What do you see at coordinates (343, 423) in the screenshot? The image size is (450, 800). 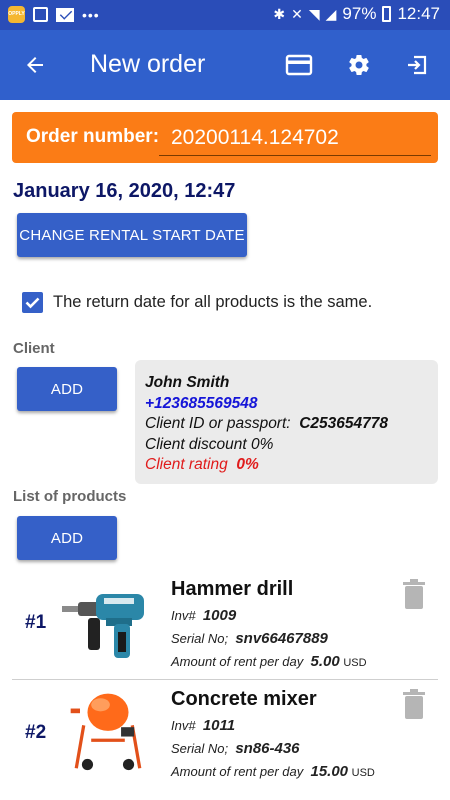 I see `client-id-value: C253654778` at bounding box center [343, 423].